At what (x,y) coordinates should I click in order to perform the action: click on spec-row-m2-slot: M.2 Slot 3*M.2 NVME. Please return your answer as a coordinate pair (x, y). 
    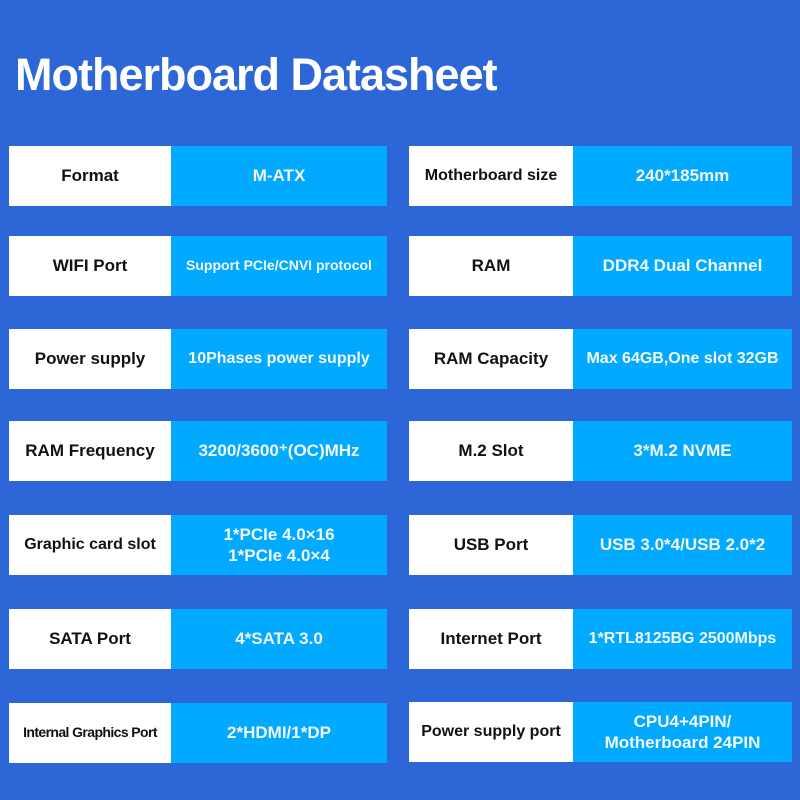
    Looking at the image, I should click on (600, 451).